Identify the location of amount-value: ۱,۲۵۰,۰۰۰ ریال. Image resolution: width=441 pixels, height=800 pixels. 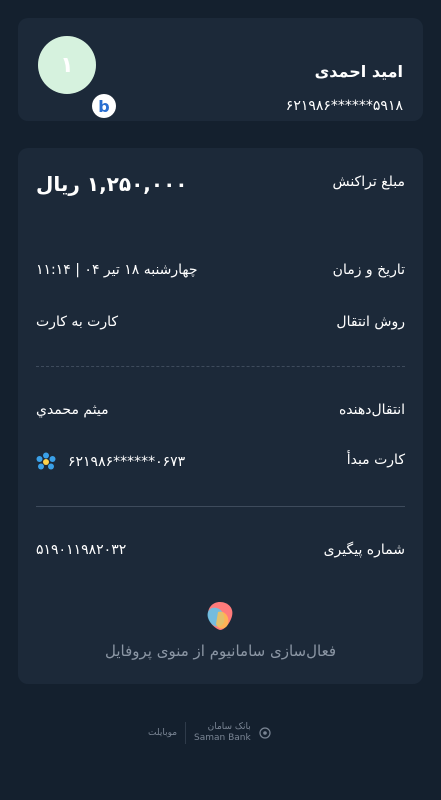
(112, 184).